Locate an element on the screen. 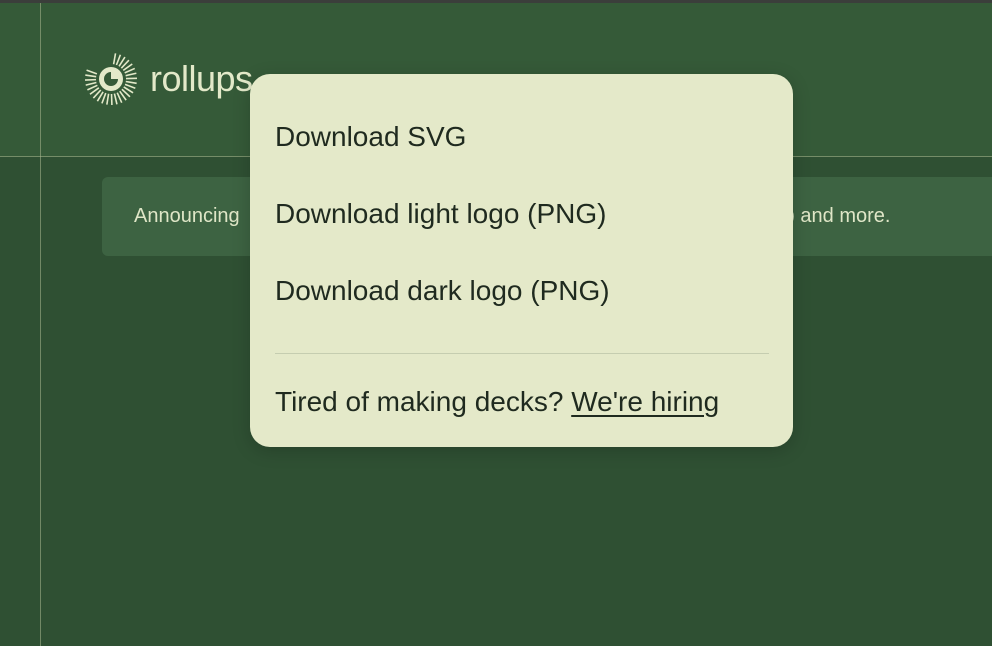 The image size is (992, 646). brand-logo: rollups is located at coordinates (168, 79).